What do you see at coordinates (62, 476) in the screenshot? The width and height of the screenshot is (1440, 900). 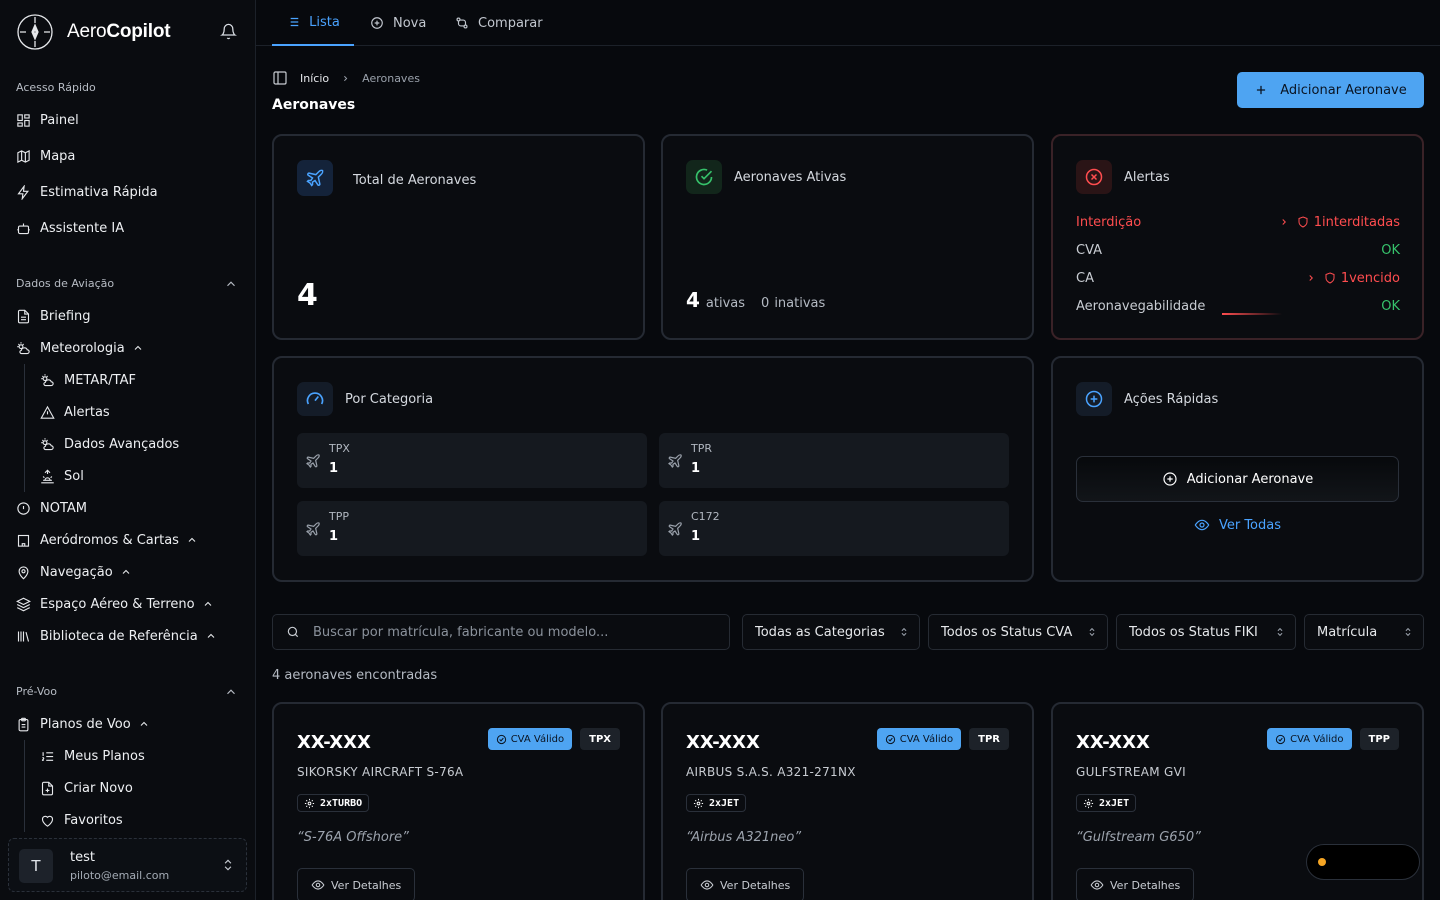 I see `sidebar-item-sol: Sol` at bounding box center [62, 476].